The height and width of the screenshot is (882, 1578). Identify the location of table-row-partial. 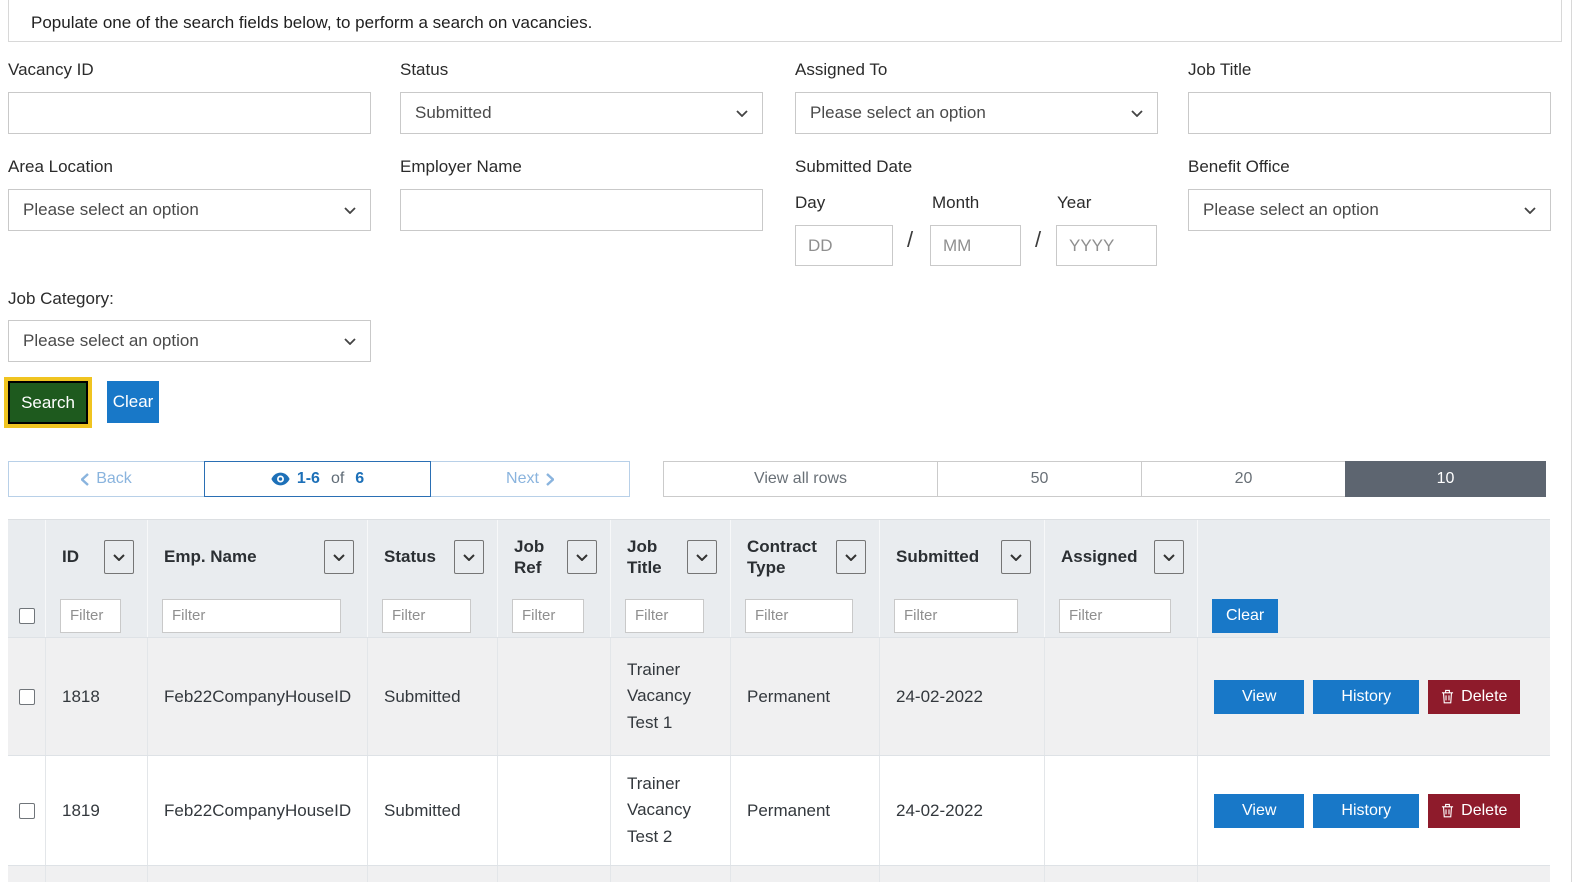
(779, 874).